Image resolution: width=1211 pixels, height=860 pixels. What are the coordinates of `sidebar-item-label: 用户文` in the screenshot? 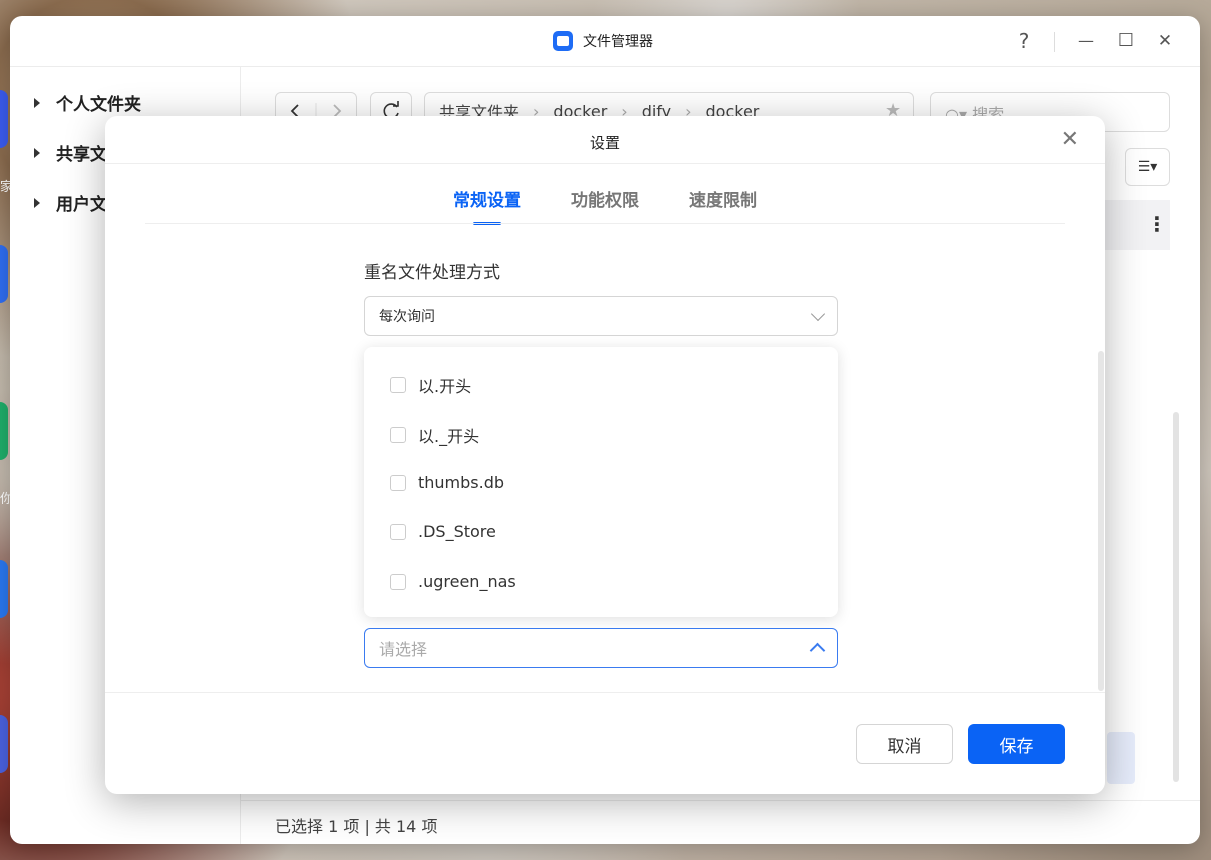 It's located at (81, 205).